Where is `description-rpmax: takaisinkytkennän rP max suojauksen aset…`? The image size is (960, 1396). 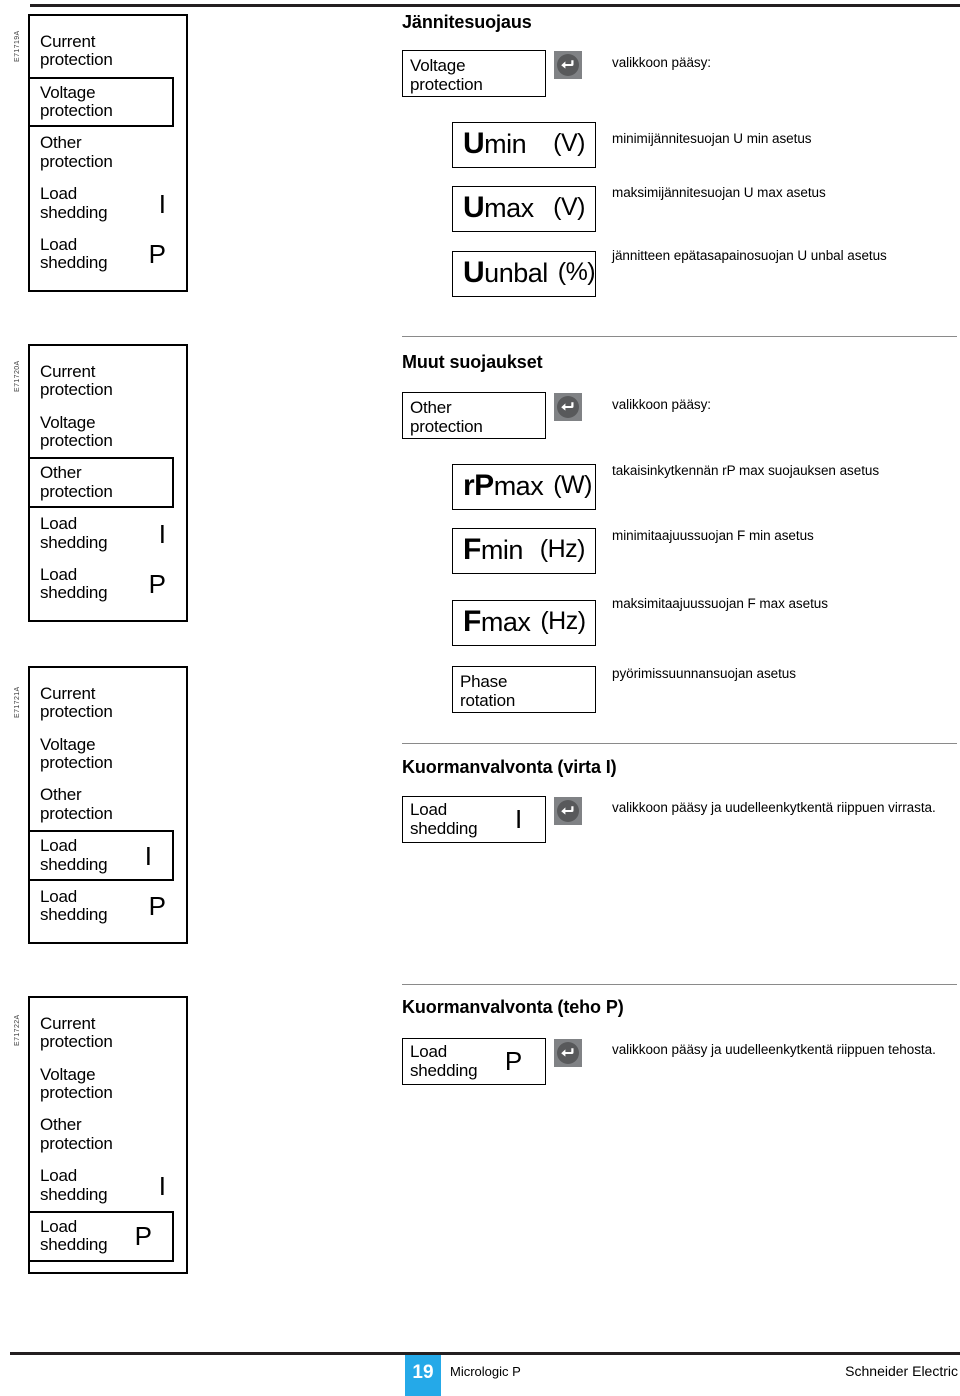
description-rpmax: takaisinkytkennän rP max suojauksen aset… is located at coordinates (746, 470).